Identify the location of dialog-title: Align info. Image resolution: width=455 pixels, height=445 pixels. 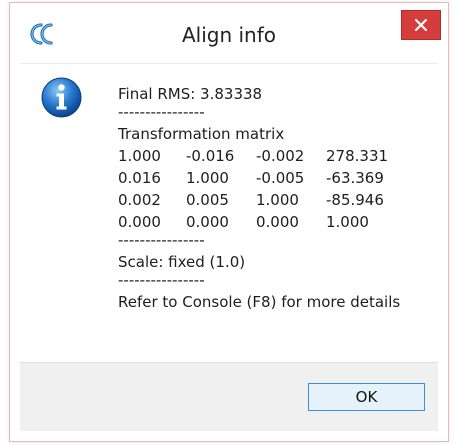
(229, 35).